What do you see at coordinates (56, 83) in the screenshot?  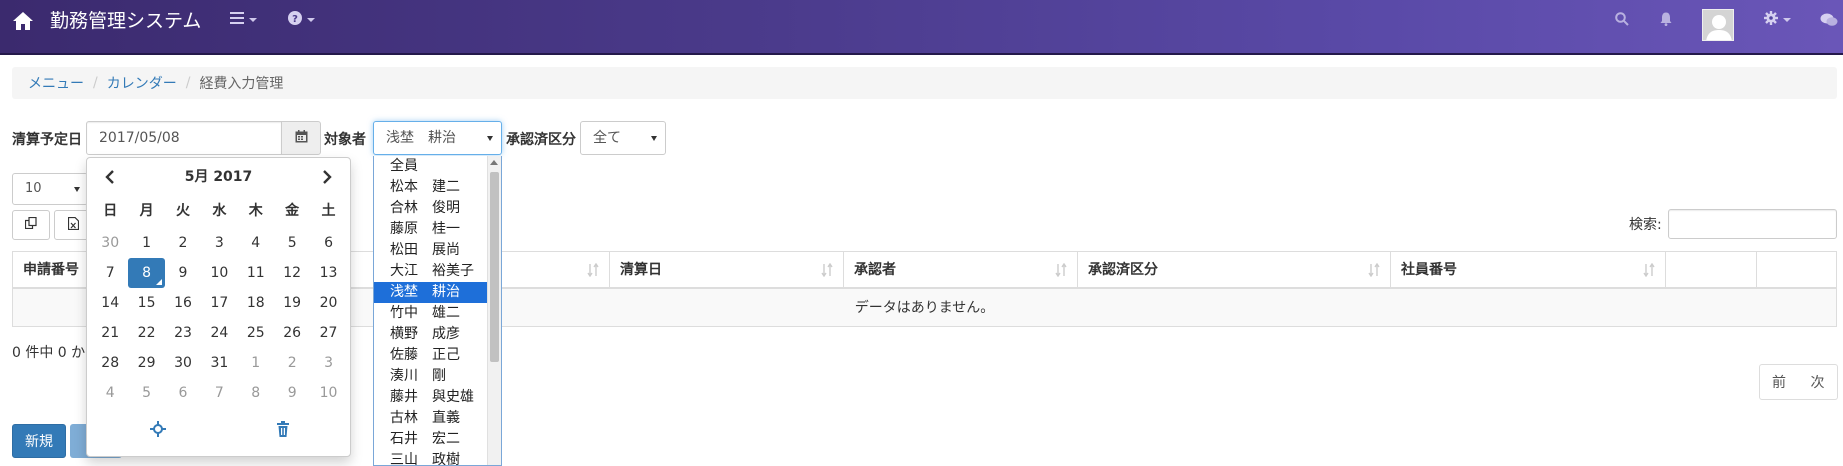 I see `breadcrumb-menu-link: メニュー` at bounding box center [56, 83].